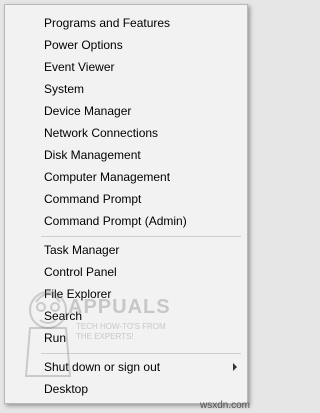 This screenshot has width=320, height=413. I want to click on menu-item-control-panel: Control Panel, so click(80, 272).